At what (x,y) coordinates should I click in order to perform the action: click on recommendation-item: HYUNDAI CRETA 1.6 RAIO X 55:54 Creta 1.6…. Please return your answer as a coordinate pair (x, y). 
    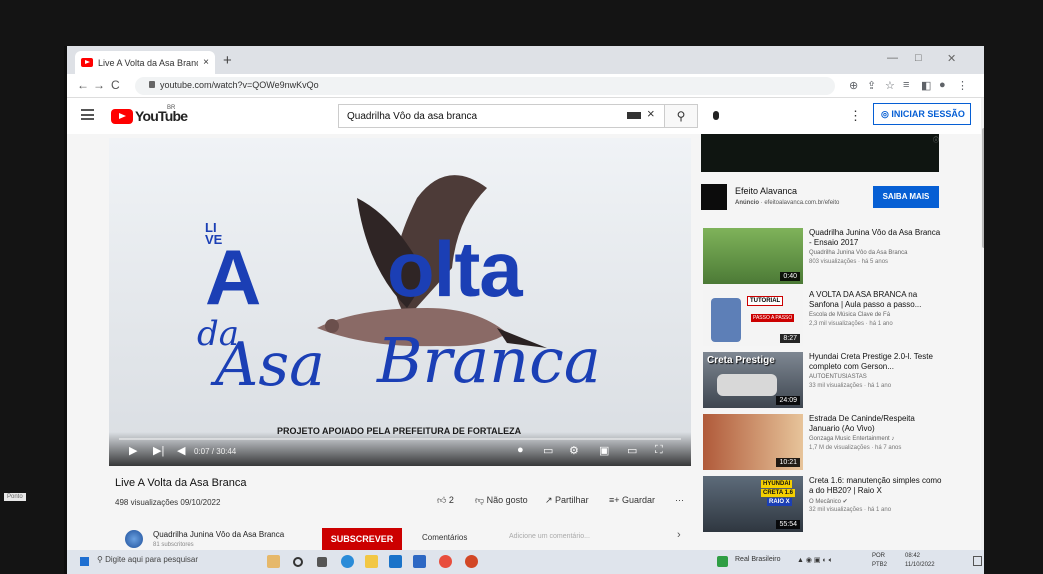
    Looking at the image, I should click on (823, 506).